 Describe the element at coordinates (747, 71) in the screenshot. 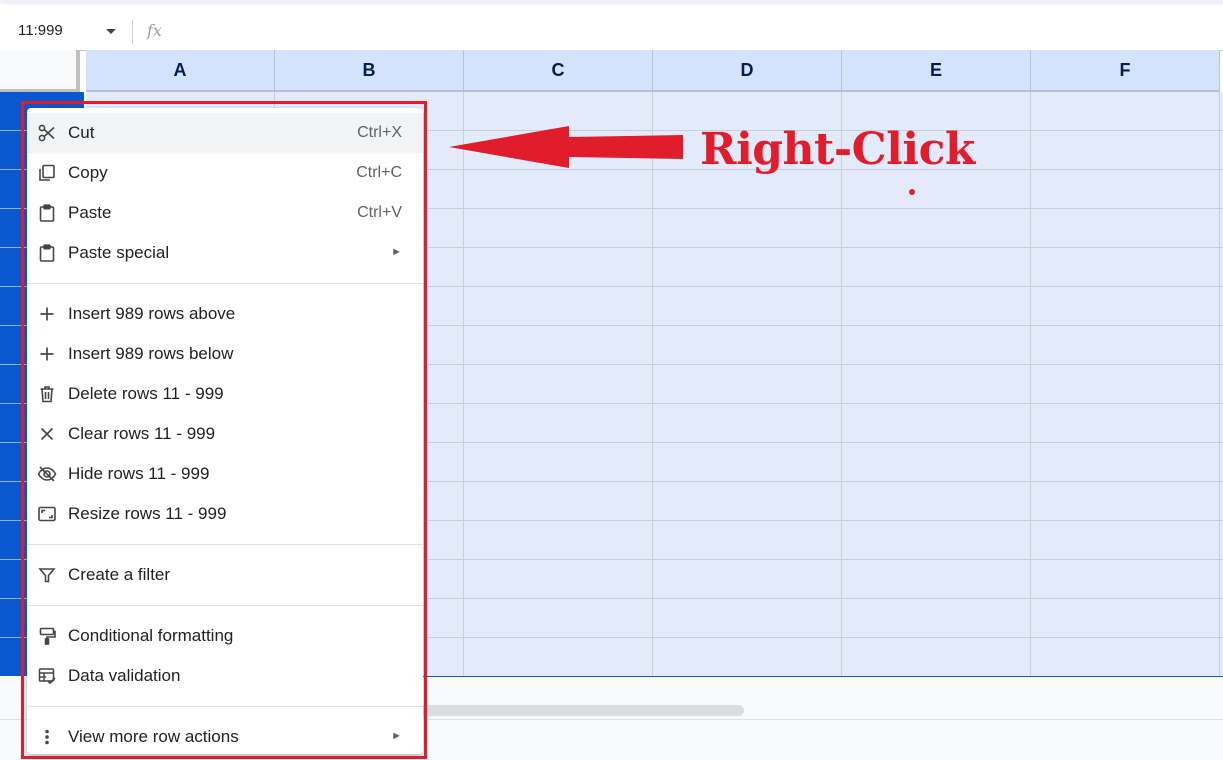

I see `column-header-d: D` at that location.